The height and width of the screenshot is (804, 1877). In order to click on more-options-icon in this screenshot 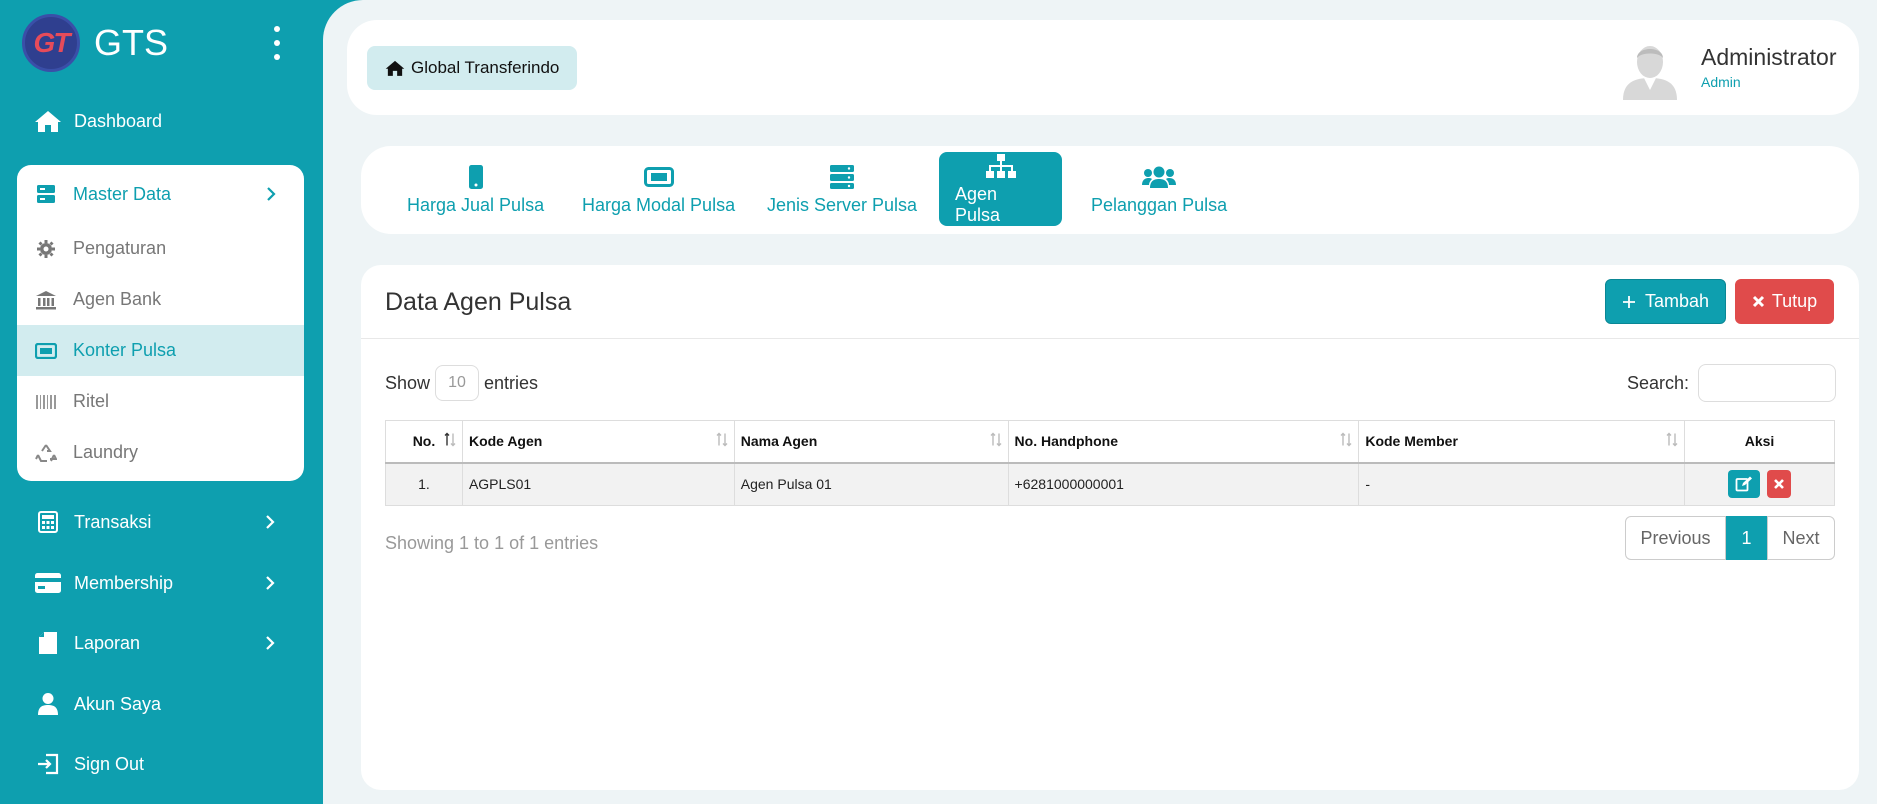, I will do `click(277, 43)`.